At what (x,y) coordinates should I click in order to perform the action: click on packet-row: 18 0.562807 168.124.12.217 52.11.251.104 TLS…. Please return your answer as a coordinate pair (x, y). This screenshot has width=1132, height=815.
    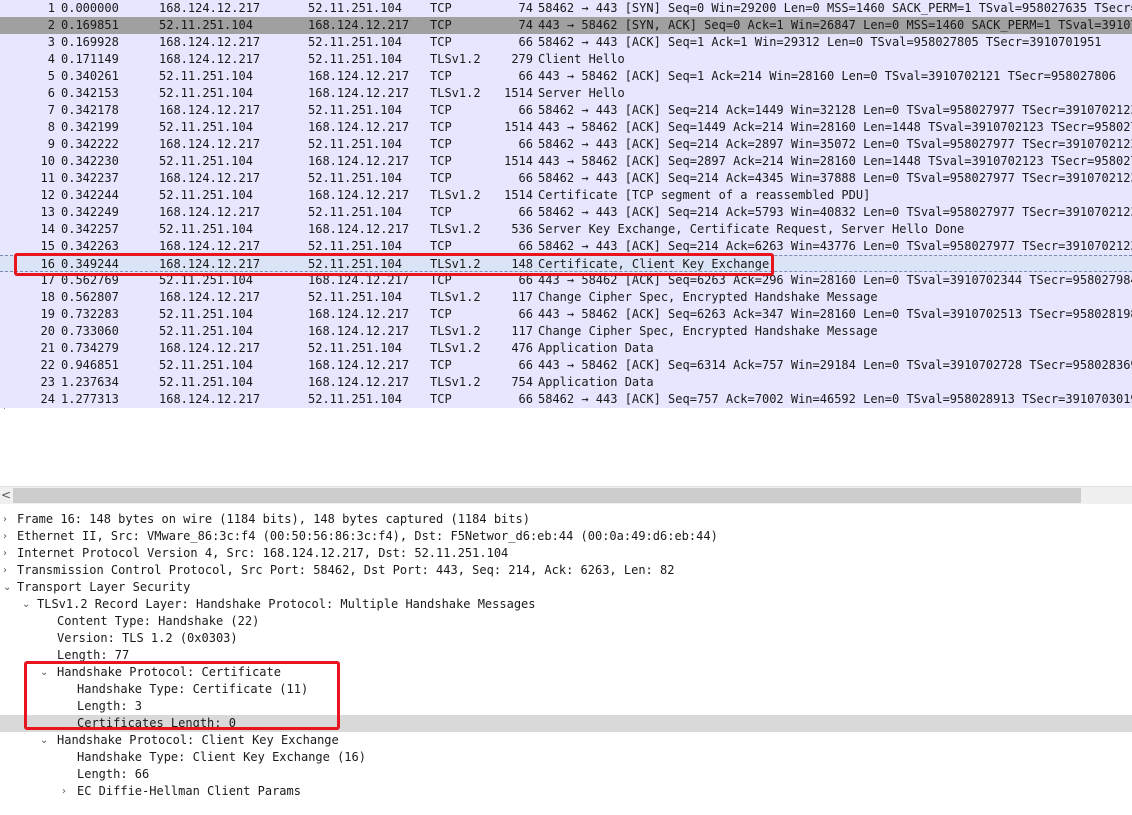
    Looking at the image, I should click on (566, 297).